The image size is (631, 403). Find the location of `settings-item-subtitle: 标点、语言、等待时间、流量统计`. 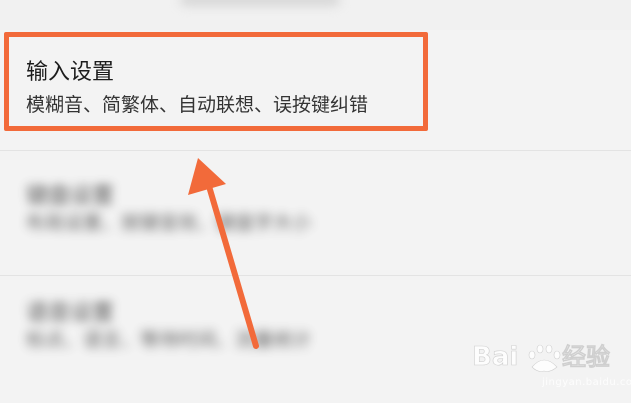

settings-item-subtitle: 标点、语言、等待时间、流量统计 is located at coordinates (169, 340).